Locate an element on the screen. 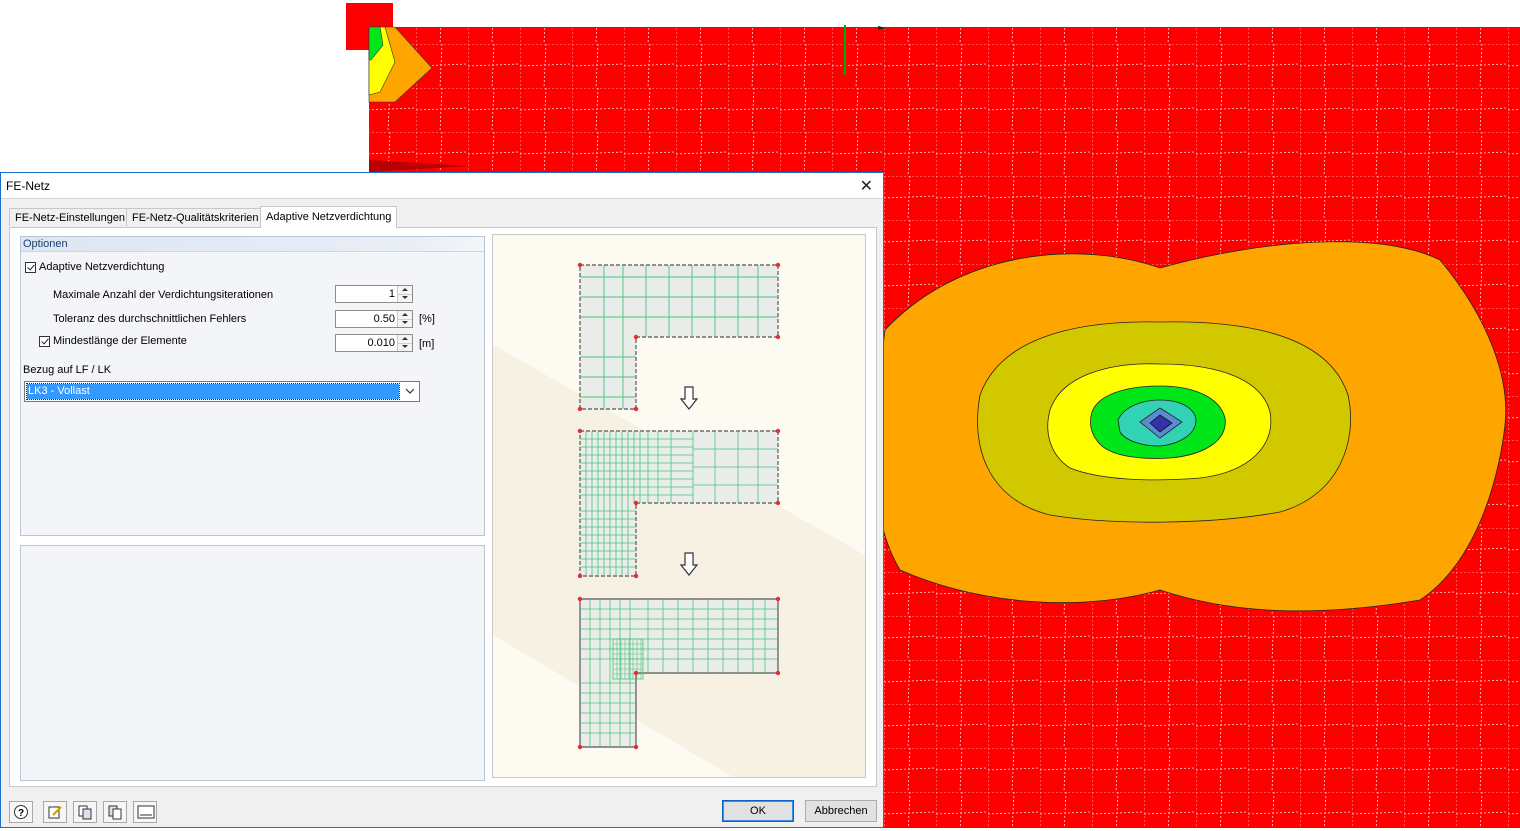  adaptive-refinement-label: Adaptive Netzverdichtung is located at coordinates (102, 267).